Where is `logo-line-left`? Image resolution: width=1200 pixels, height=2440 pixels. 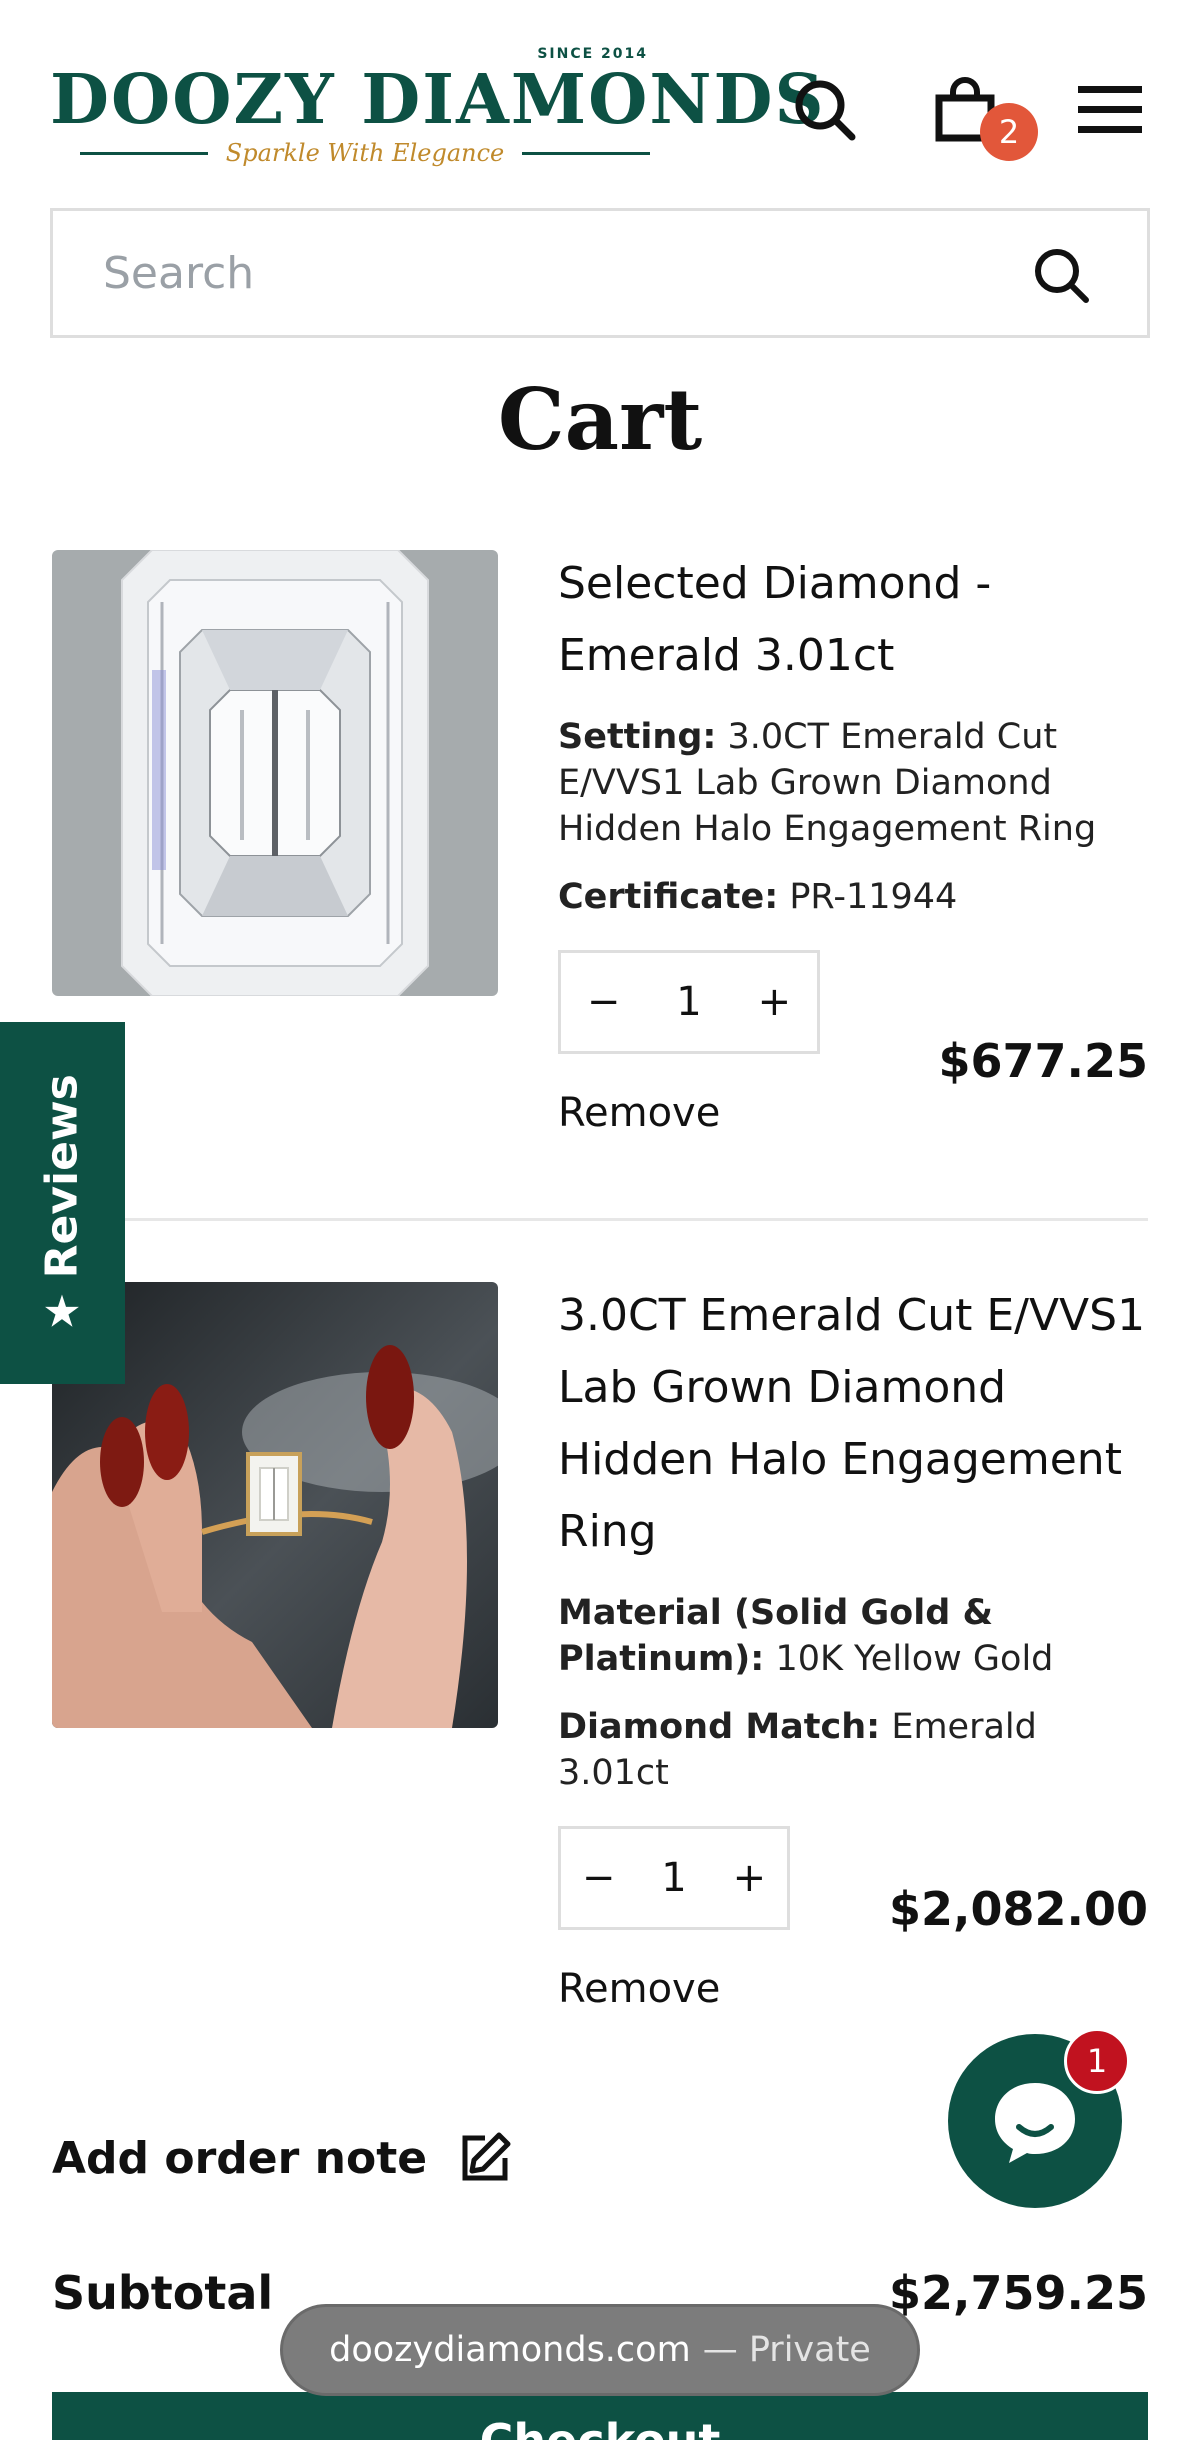
logo-line-left is located at coordinates (144, 153).